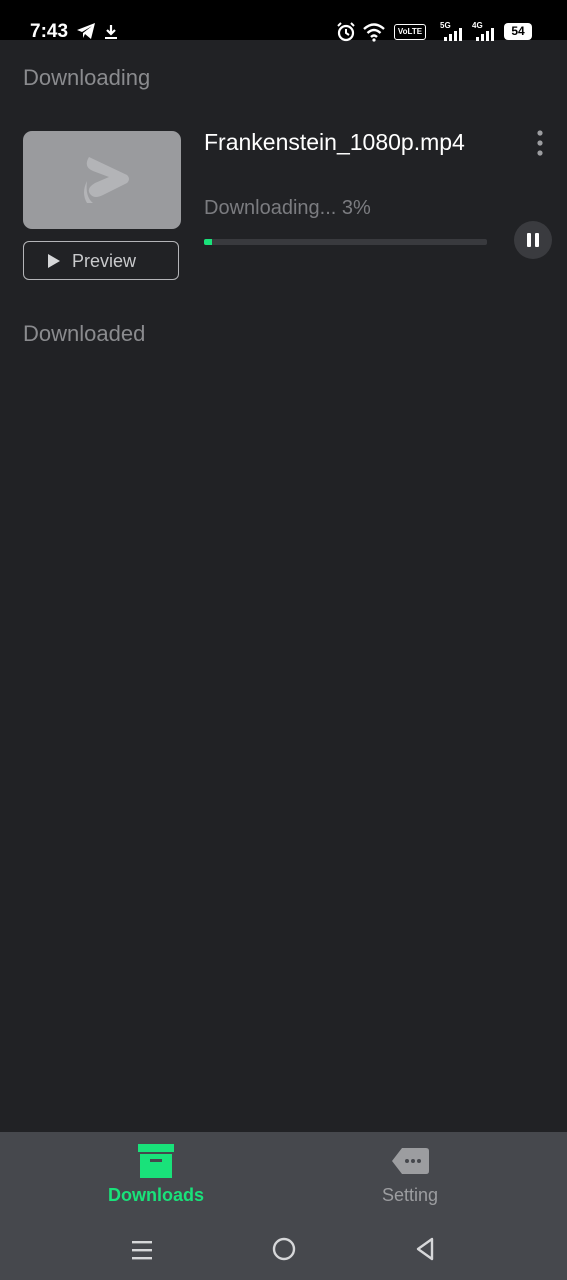 This screenshot has height=1280, width=567. Describe the element at coordinates (334, 142) in the screenshot. I see `file-name: Frankenstein_1080p.mp4` at that location.